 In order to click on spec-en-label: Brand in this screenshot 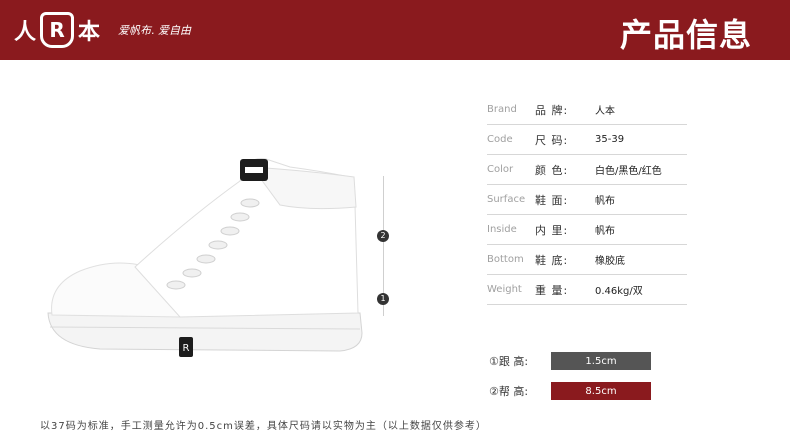, I will do `click(502, 109)`.